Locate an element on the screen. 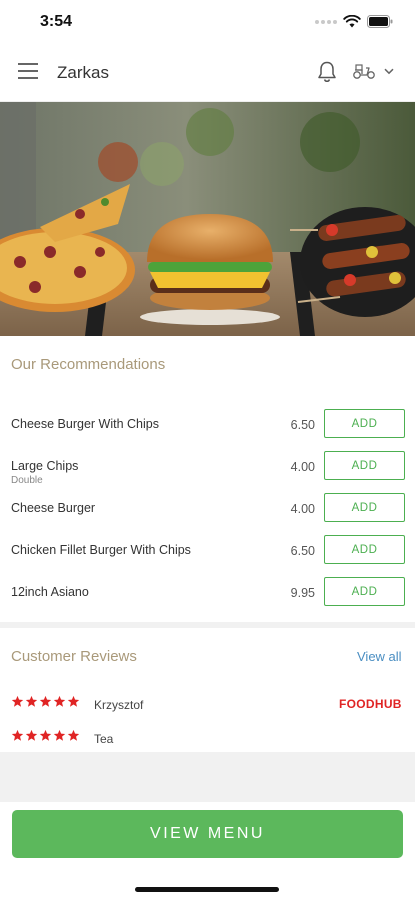 Image resolution: width=415 pixels, height=900 pixels. status-icons is located at coordinates (354, 21).